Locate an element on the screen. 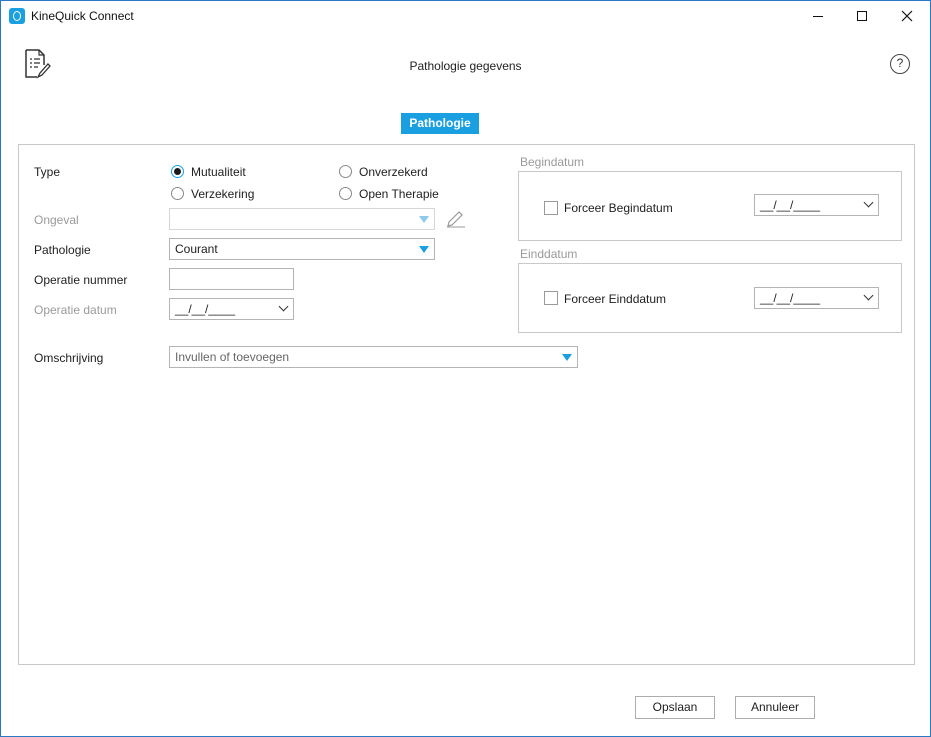  einddatum-group-title: Einddatum is located at coordinates (549, 254).